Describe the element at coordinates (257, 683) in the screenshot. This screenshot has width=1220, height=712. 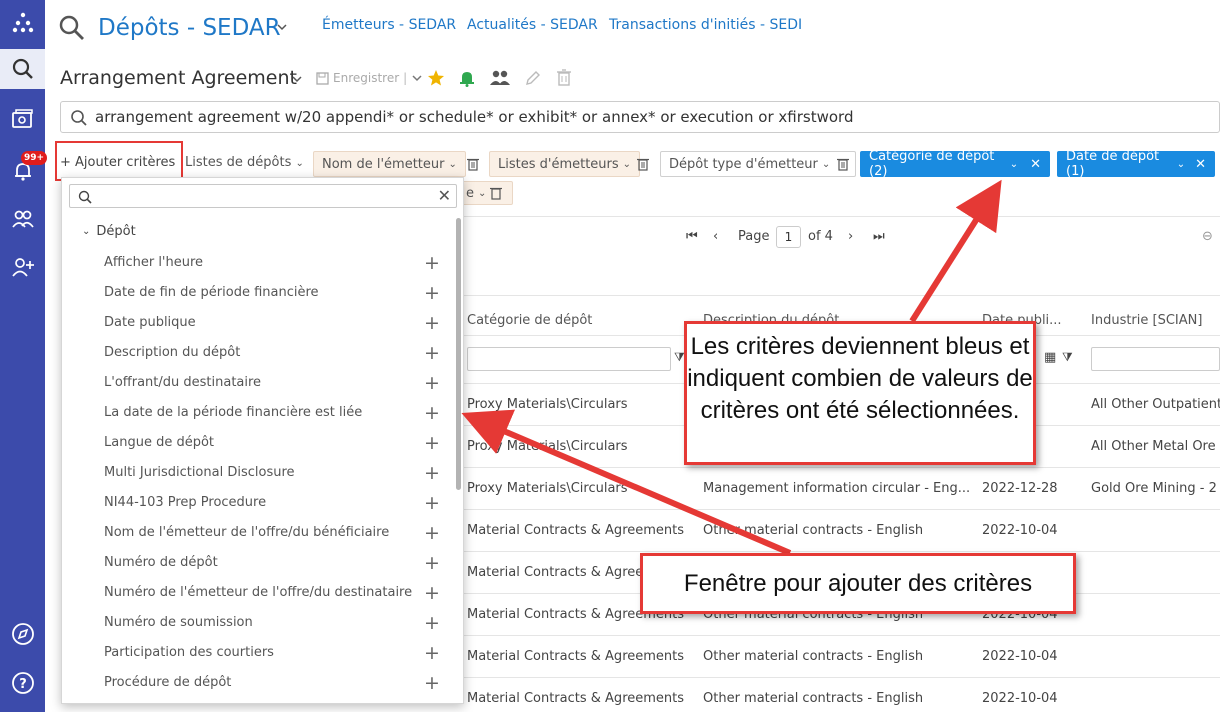
I see `criteria-item: Procédure de dépôt +` at that location.